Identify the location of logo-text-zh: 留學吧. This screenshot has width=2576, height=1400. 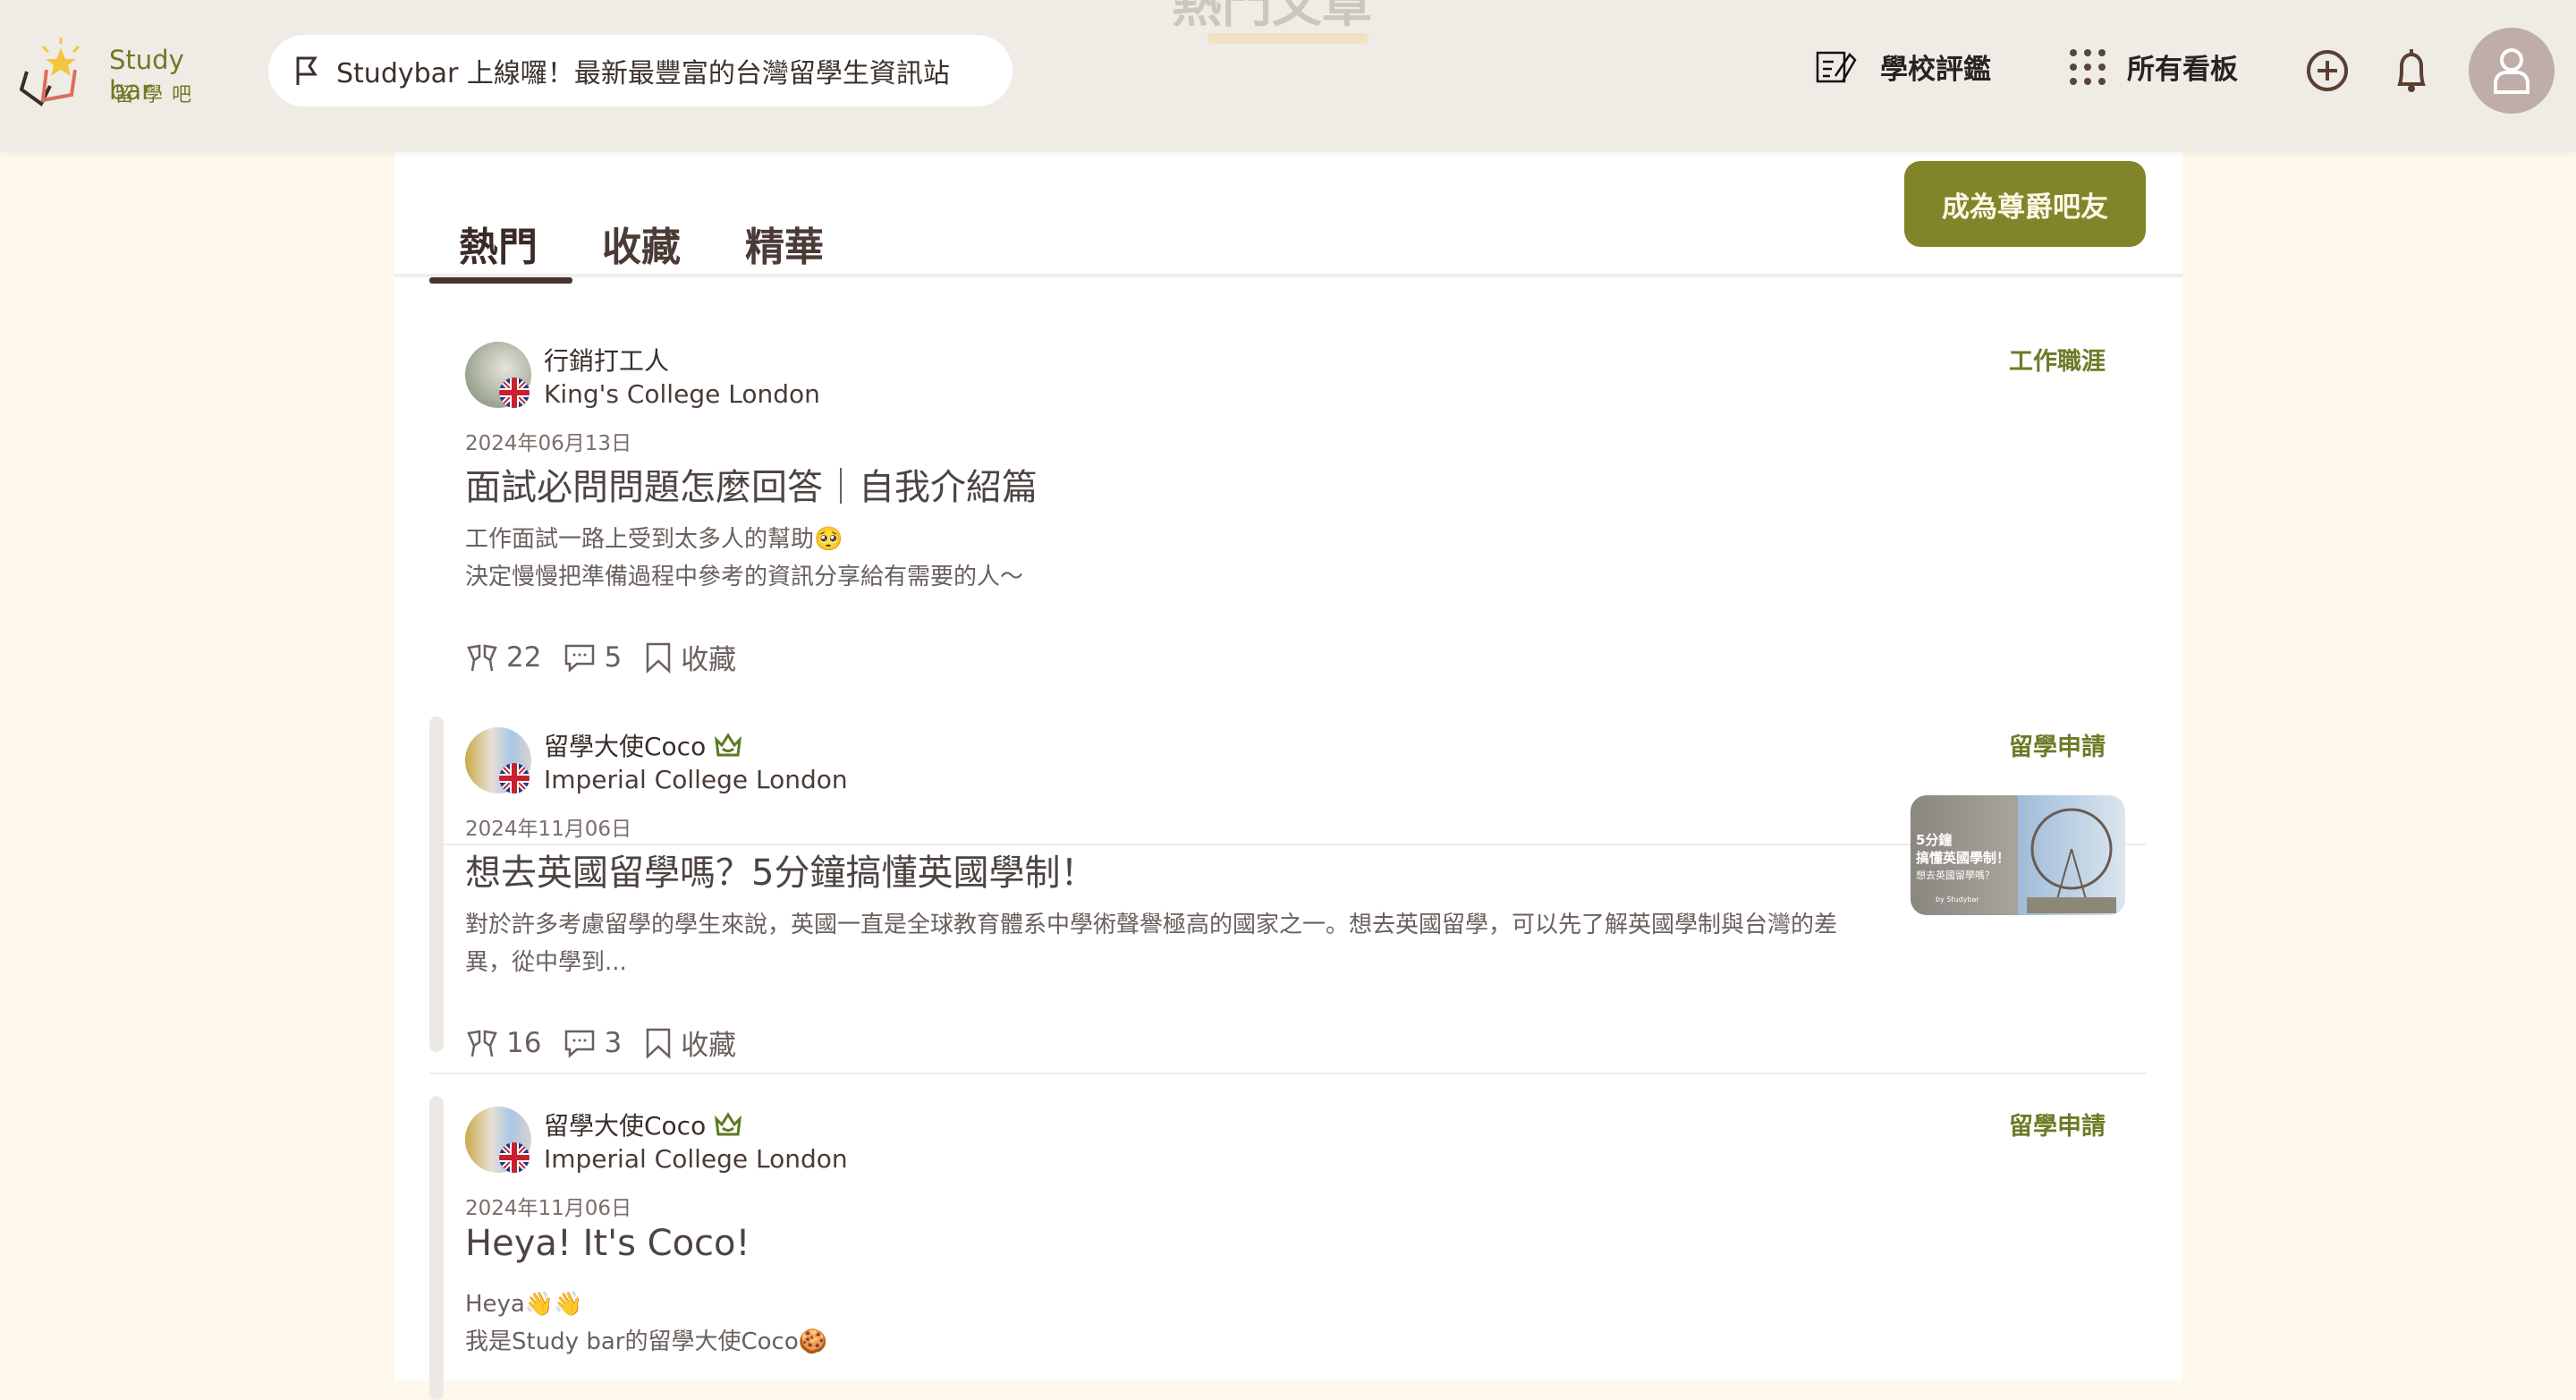
(157, 95).